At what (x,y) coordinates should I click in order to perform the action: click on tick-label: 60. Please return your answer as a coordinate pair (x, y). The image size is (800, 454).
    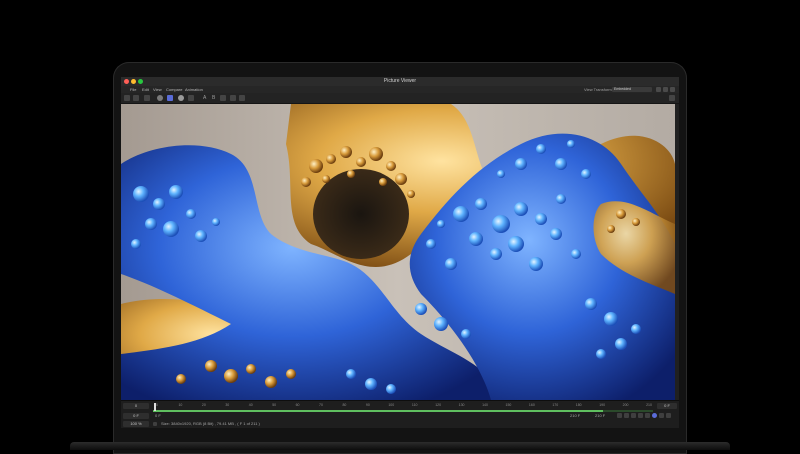
    Looking at the image, I should click on (297, 405).